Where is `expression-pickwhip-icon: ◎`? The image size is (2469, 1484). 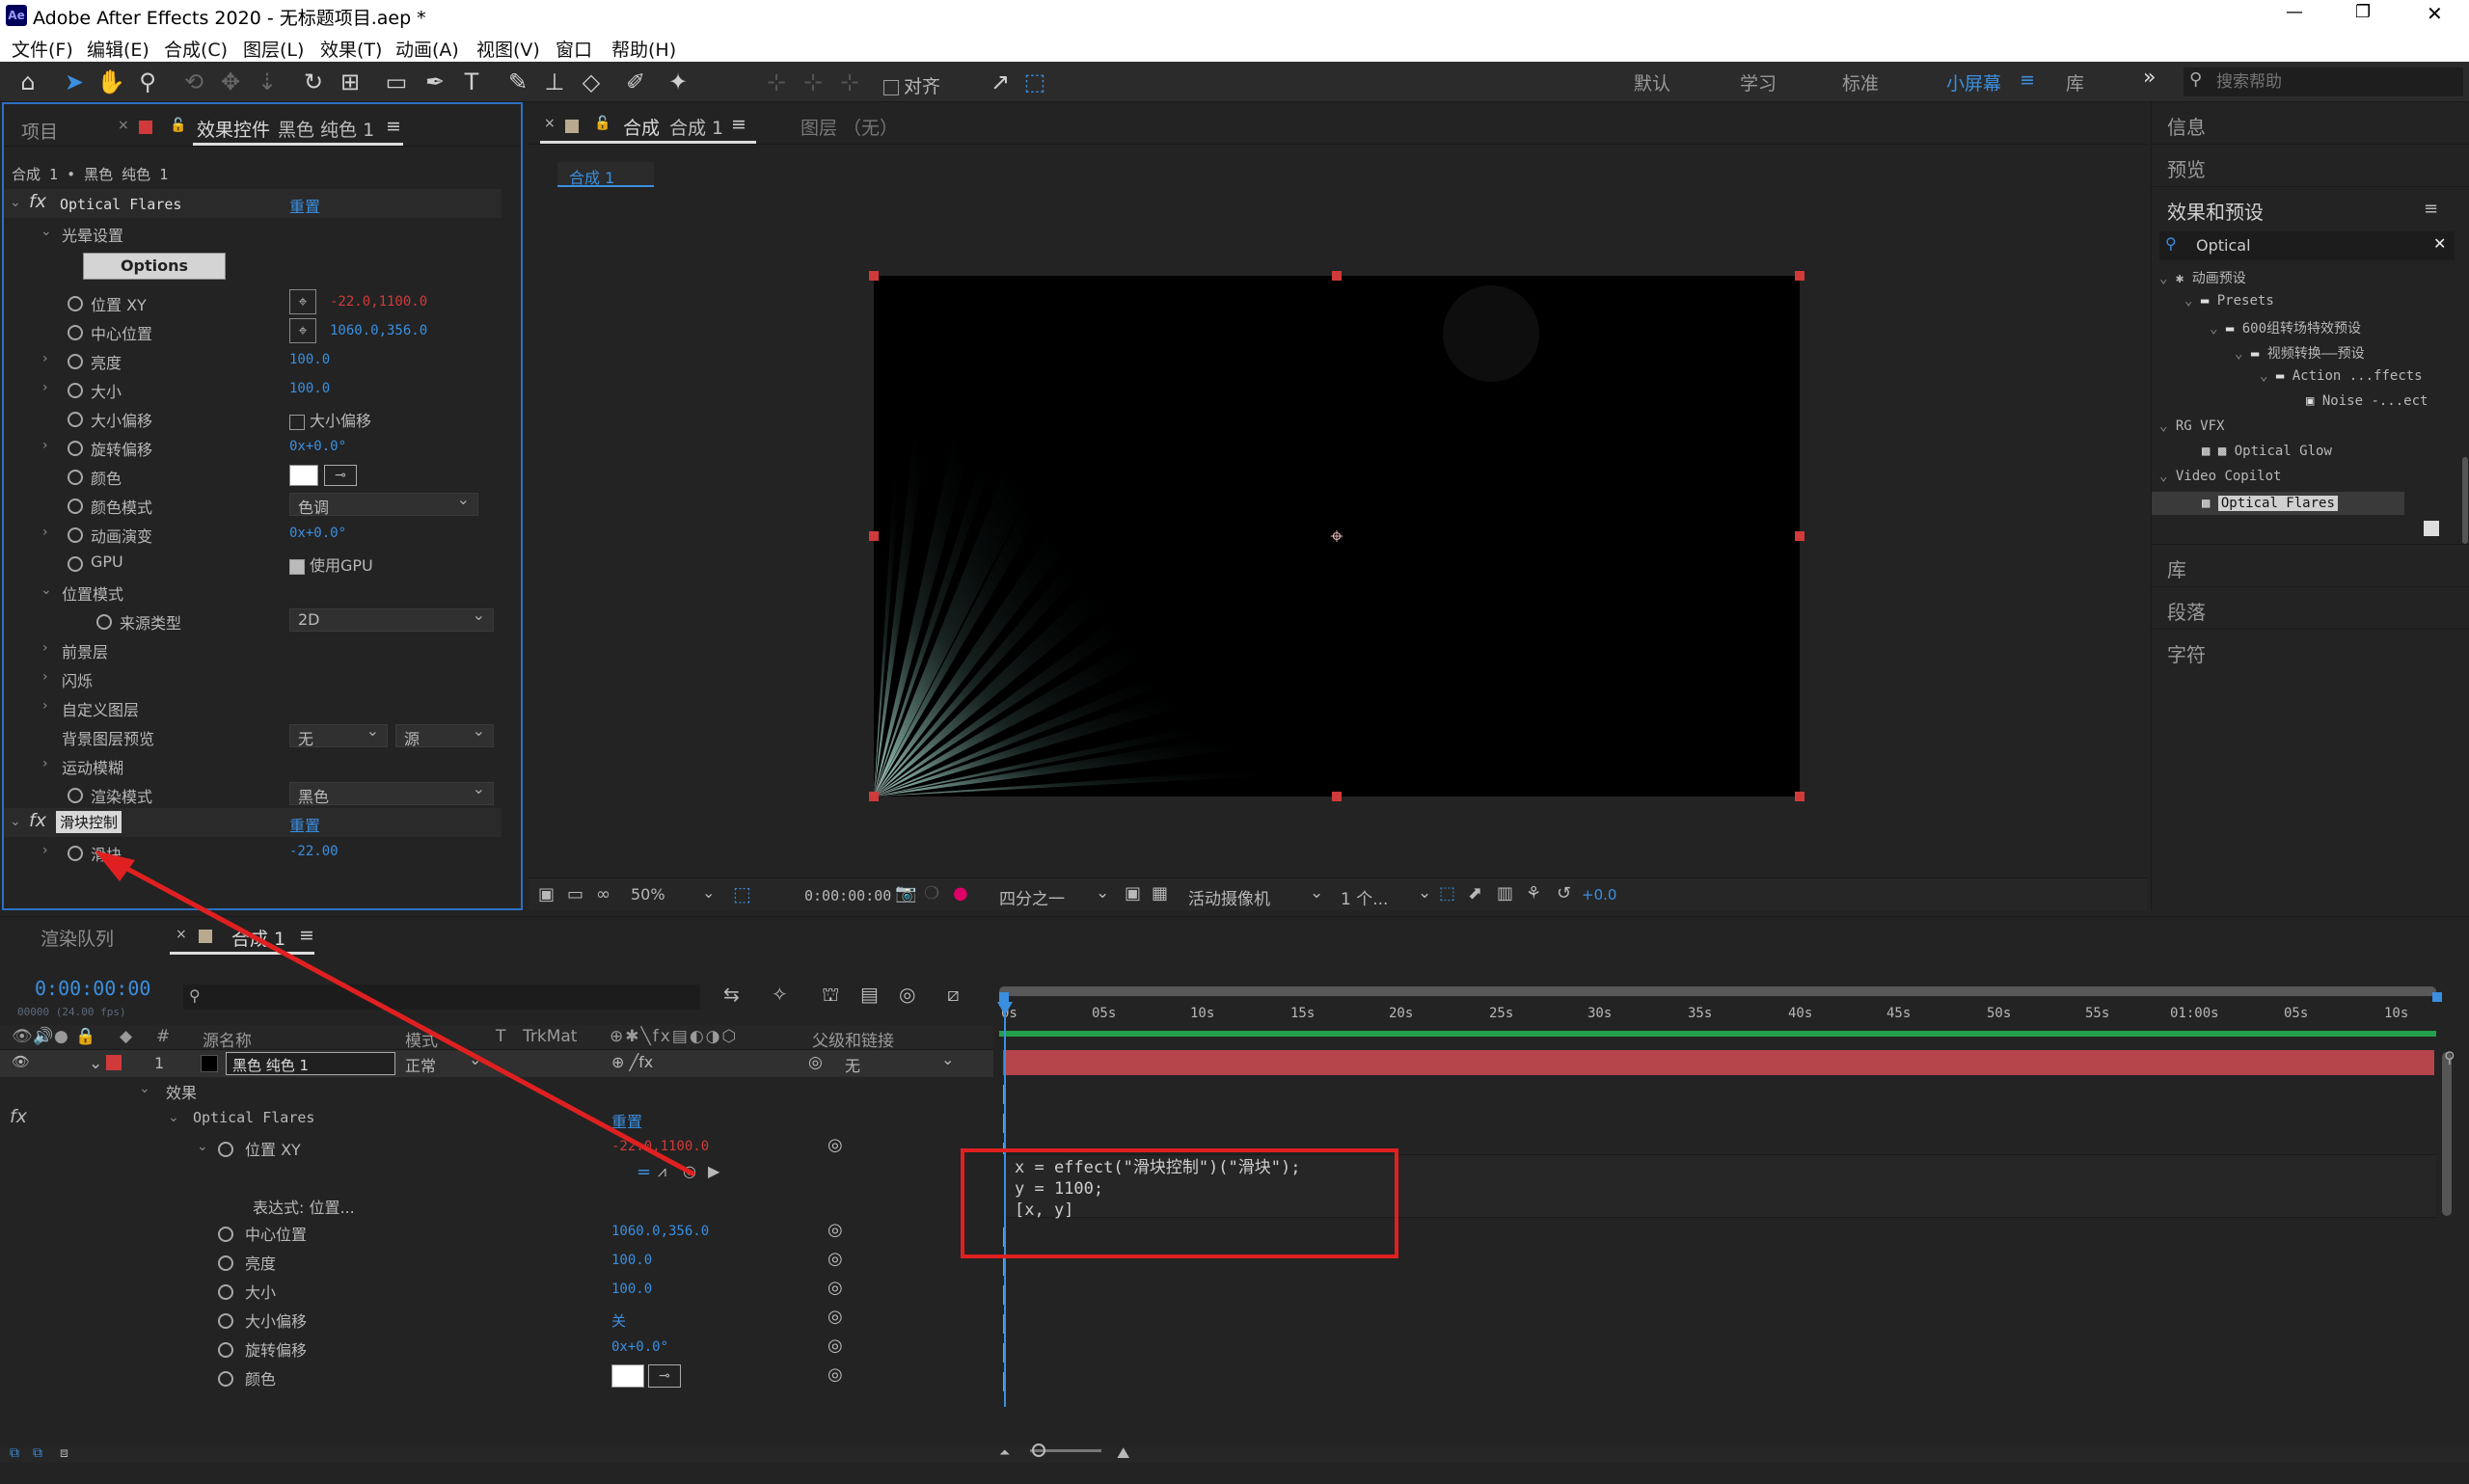
expression-pickwhip-icon: ◎ is located at coordinates (689, 1171).